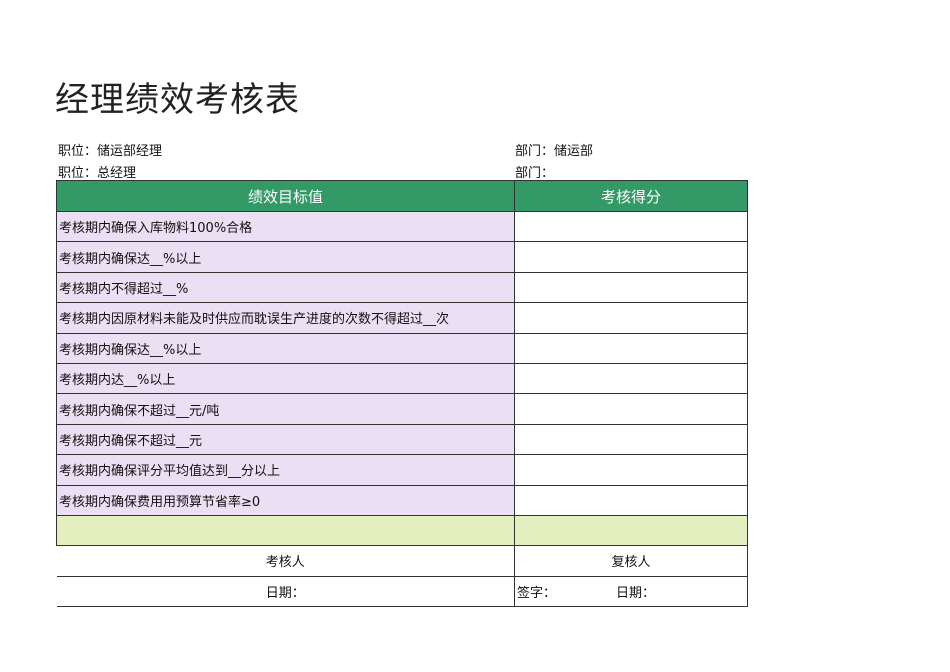 This screenshot has width=950, height=672. What do you see at coordinates (285, 196) in the screenshot?
I see `header-goal: 绩效目标值` at bounding box center [285, 196].